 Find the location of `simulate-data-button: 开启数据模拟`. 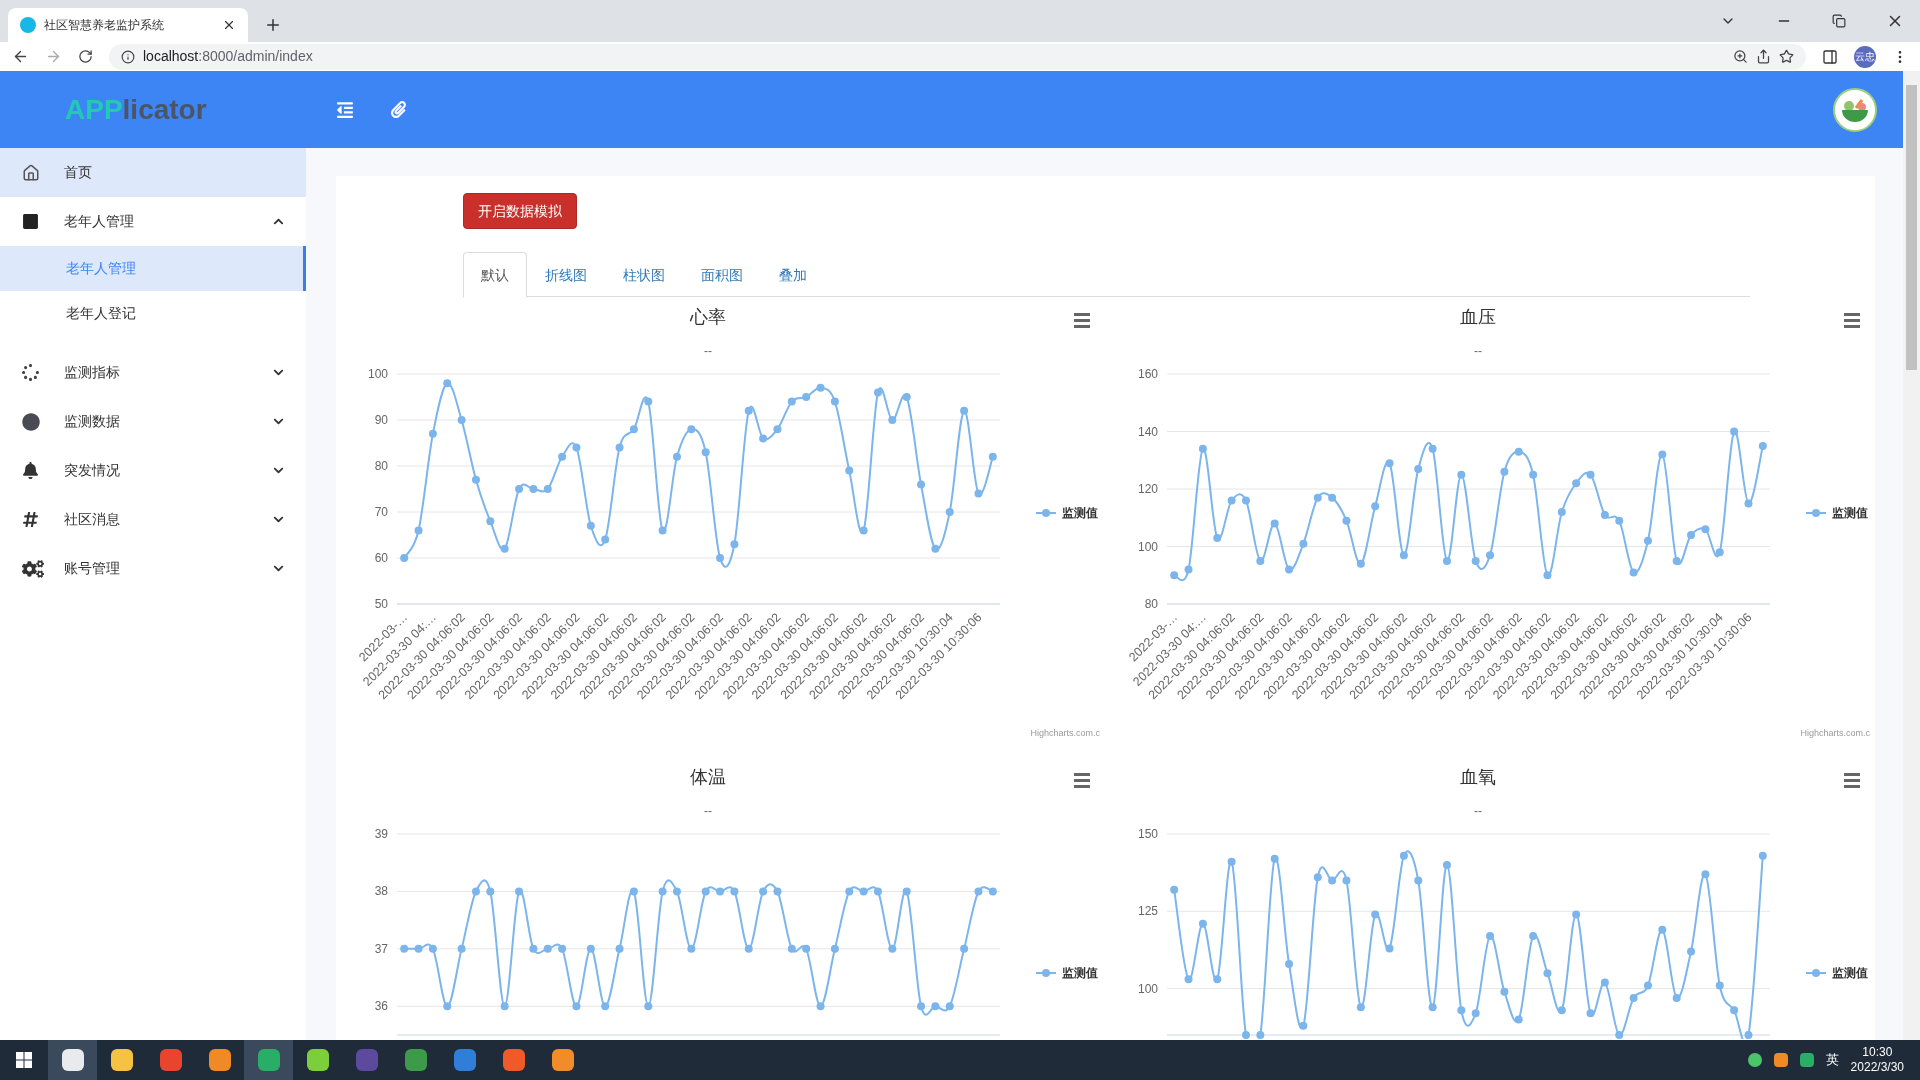

simulate-data-button: 开启数据模拟 is located at coordinates (520, 211).